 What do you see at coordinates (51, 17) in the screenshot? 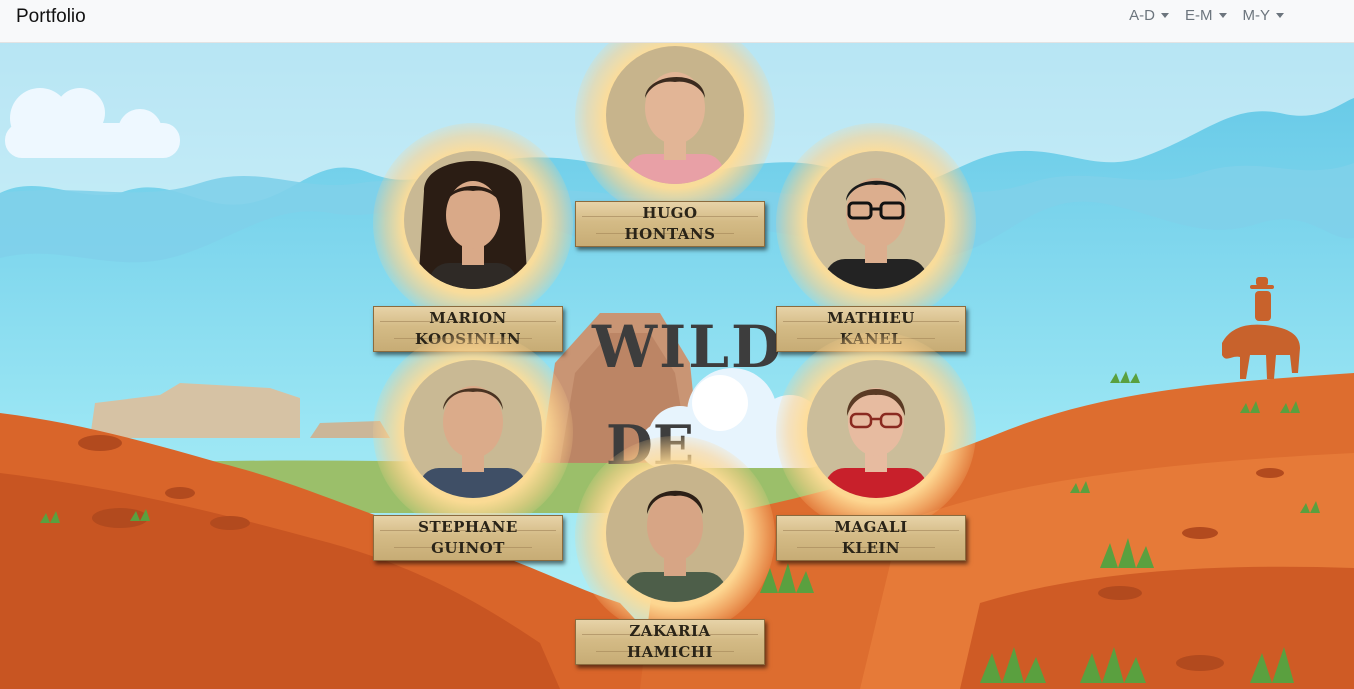
I see `brand-link: Portfolio` at bounding box center [51, 17].